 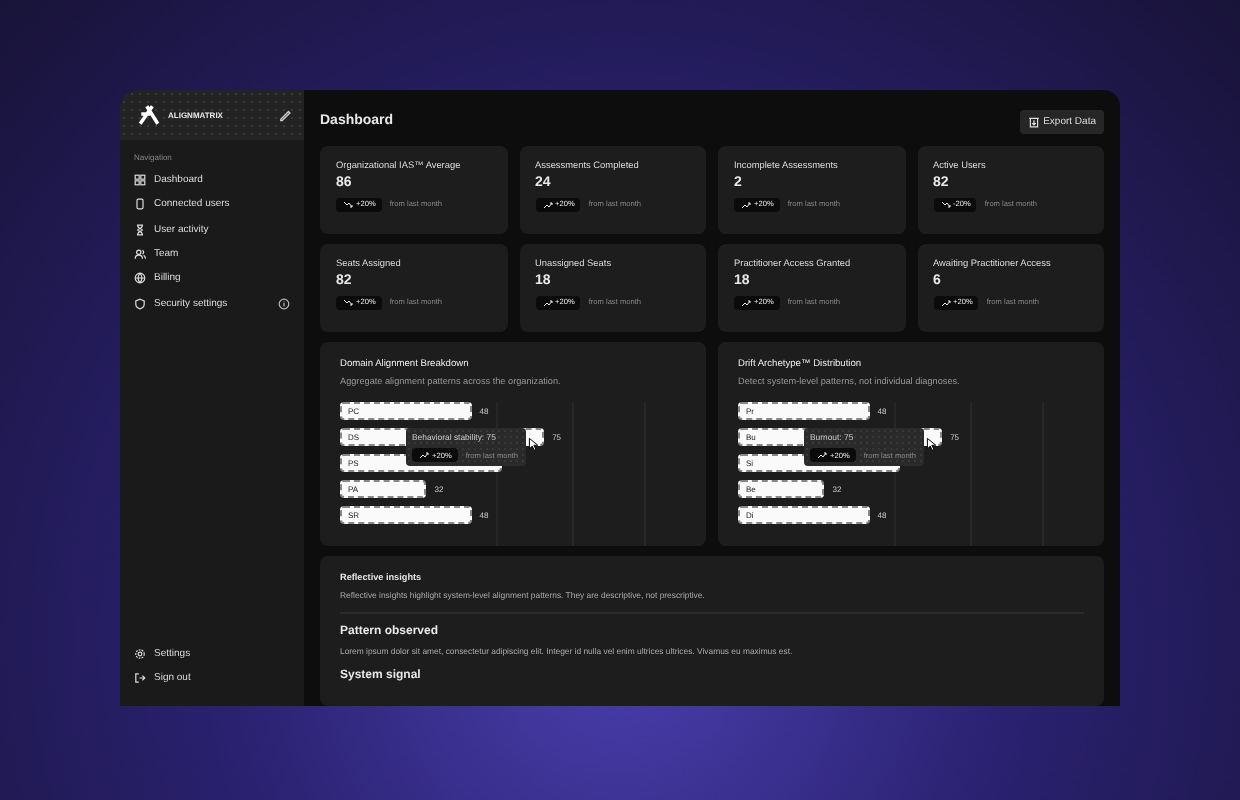 I want to click on sign-out-icon, so click(x=140, y=677).